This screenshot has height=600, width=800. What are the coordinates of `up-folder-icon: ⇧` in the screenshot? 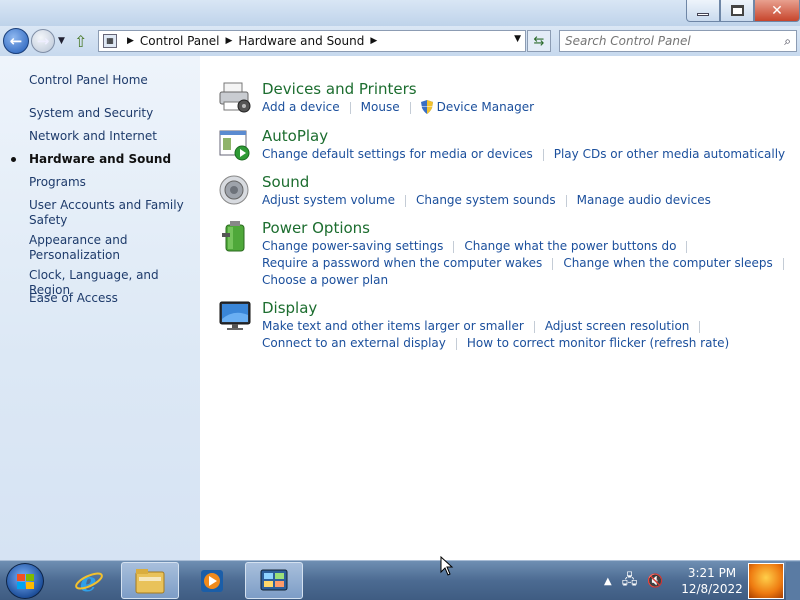 It's located at (80, 41).